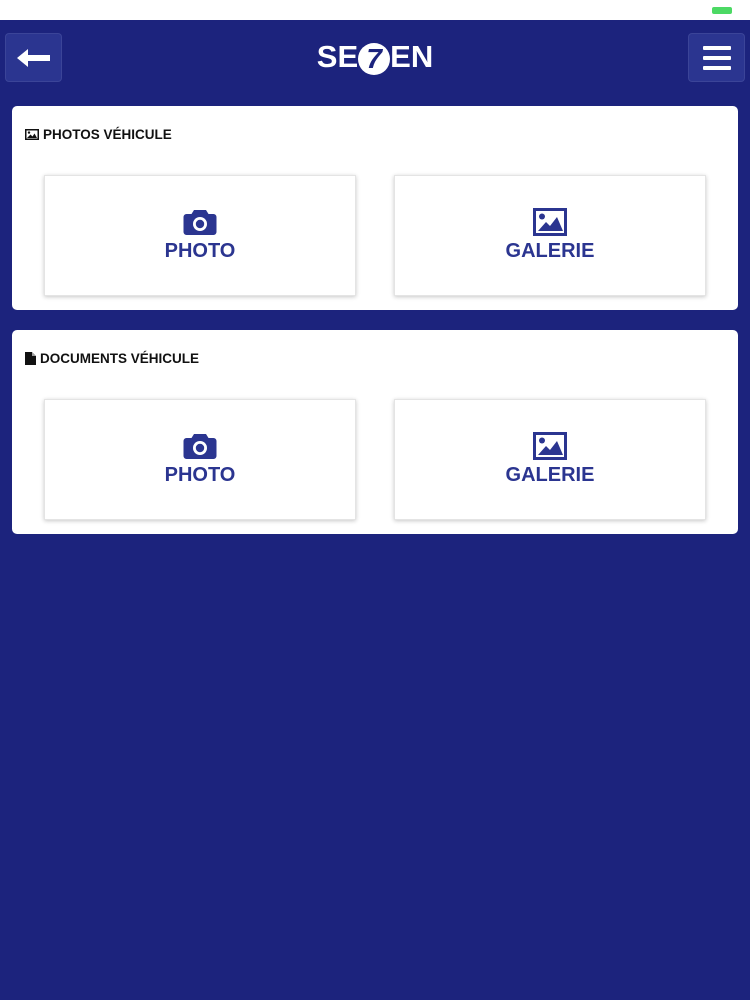 Image resolution: width=750 pixels, height=1000 pixels. Describe the element at coordinates (412, 56) in the screenshot. I see `logo-text-right: EN` at that location.